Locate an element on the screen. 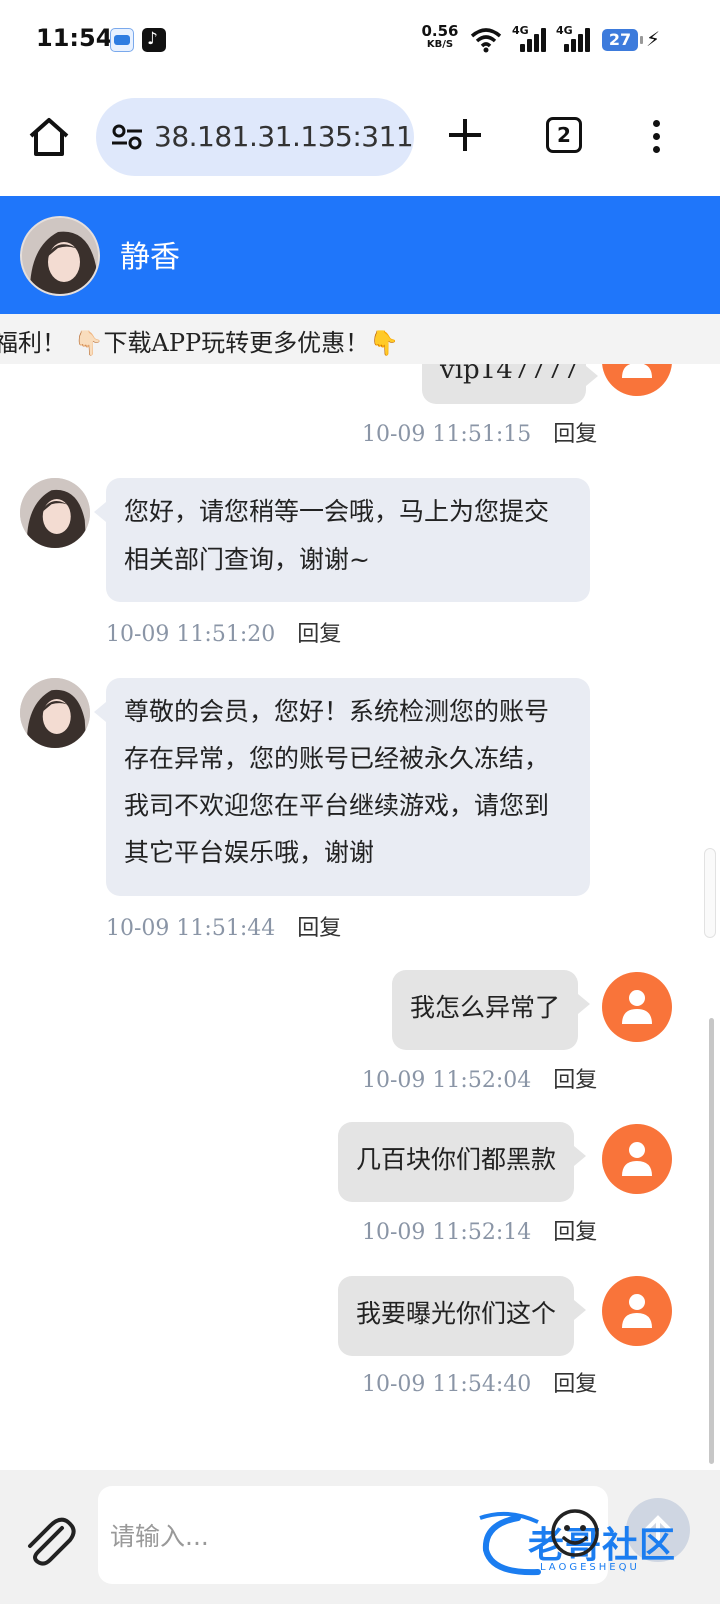 Image resolution: width=720 pixels, height=1604 pixels. chat-title: 静香 is located at coordinates (150, 257).